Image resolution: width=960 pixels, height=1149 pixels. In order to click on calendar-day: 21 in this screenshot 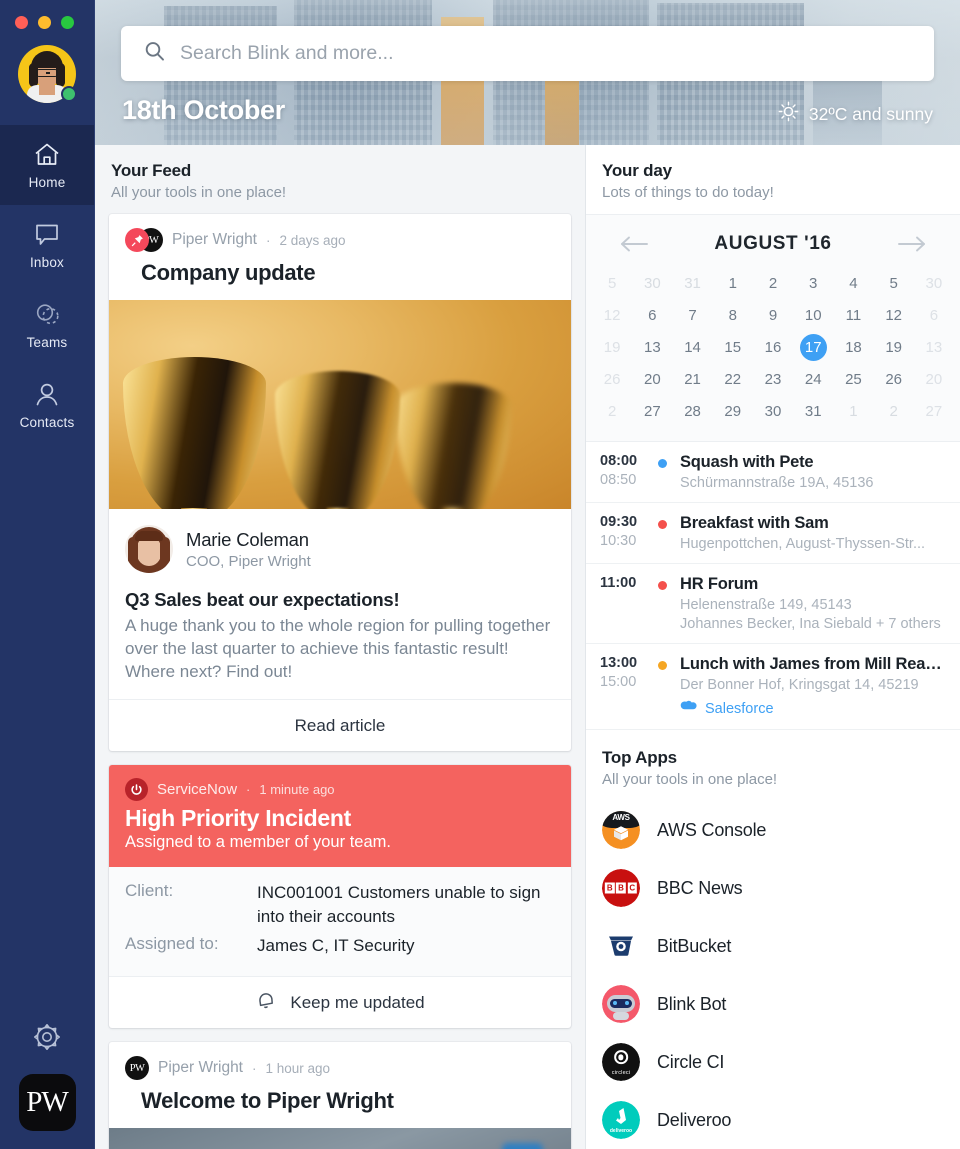, I will do `click(692, 379)`.